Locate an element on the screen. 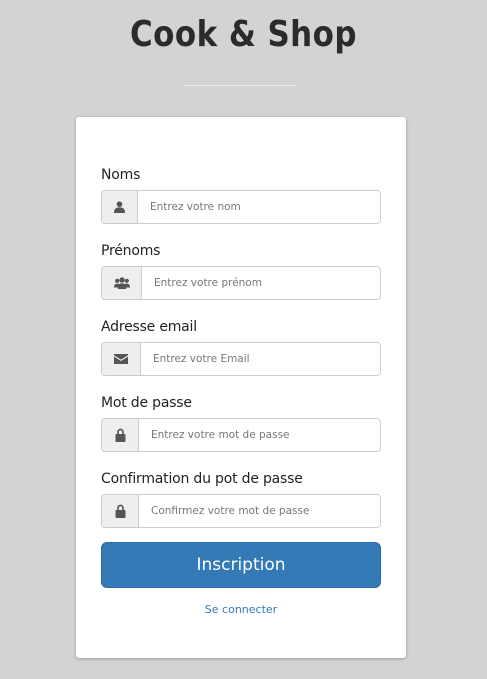  users-icon is located at coordinates (122, 283).